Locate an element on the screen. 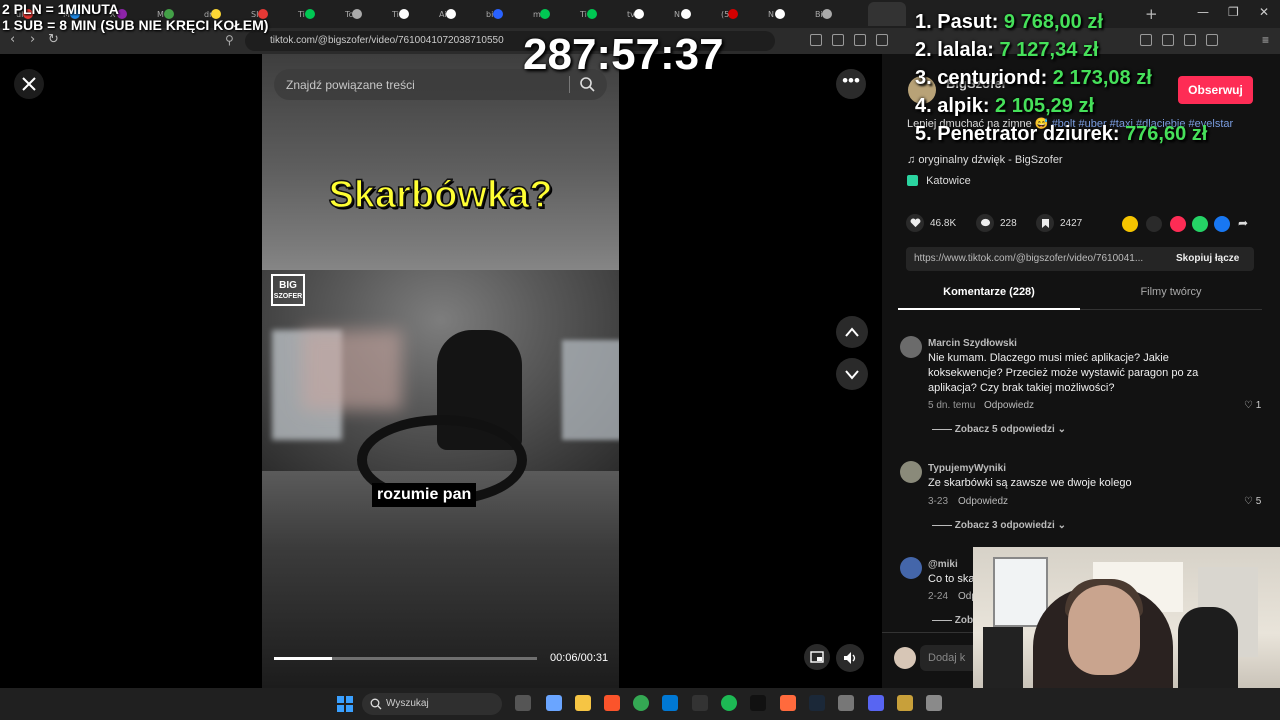 This screenshot has width=1280, height=720. tab-creator-videos: Filmy twórcy is located at coordinates (1171, 298).